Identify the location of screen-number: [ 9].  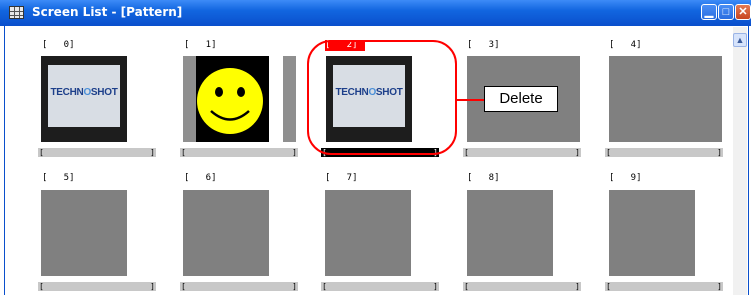
(625, 178).